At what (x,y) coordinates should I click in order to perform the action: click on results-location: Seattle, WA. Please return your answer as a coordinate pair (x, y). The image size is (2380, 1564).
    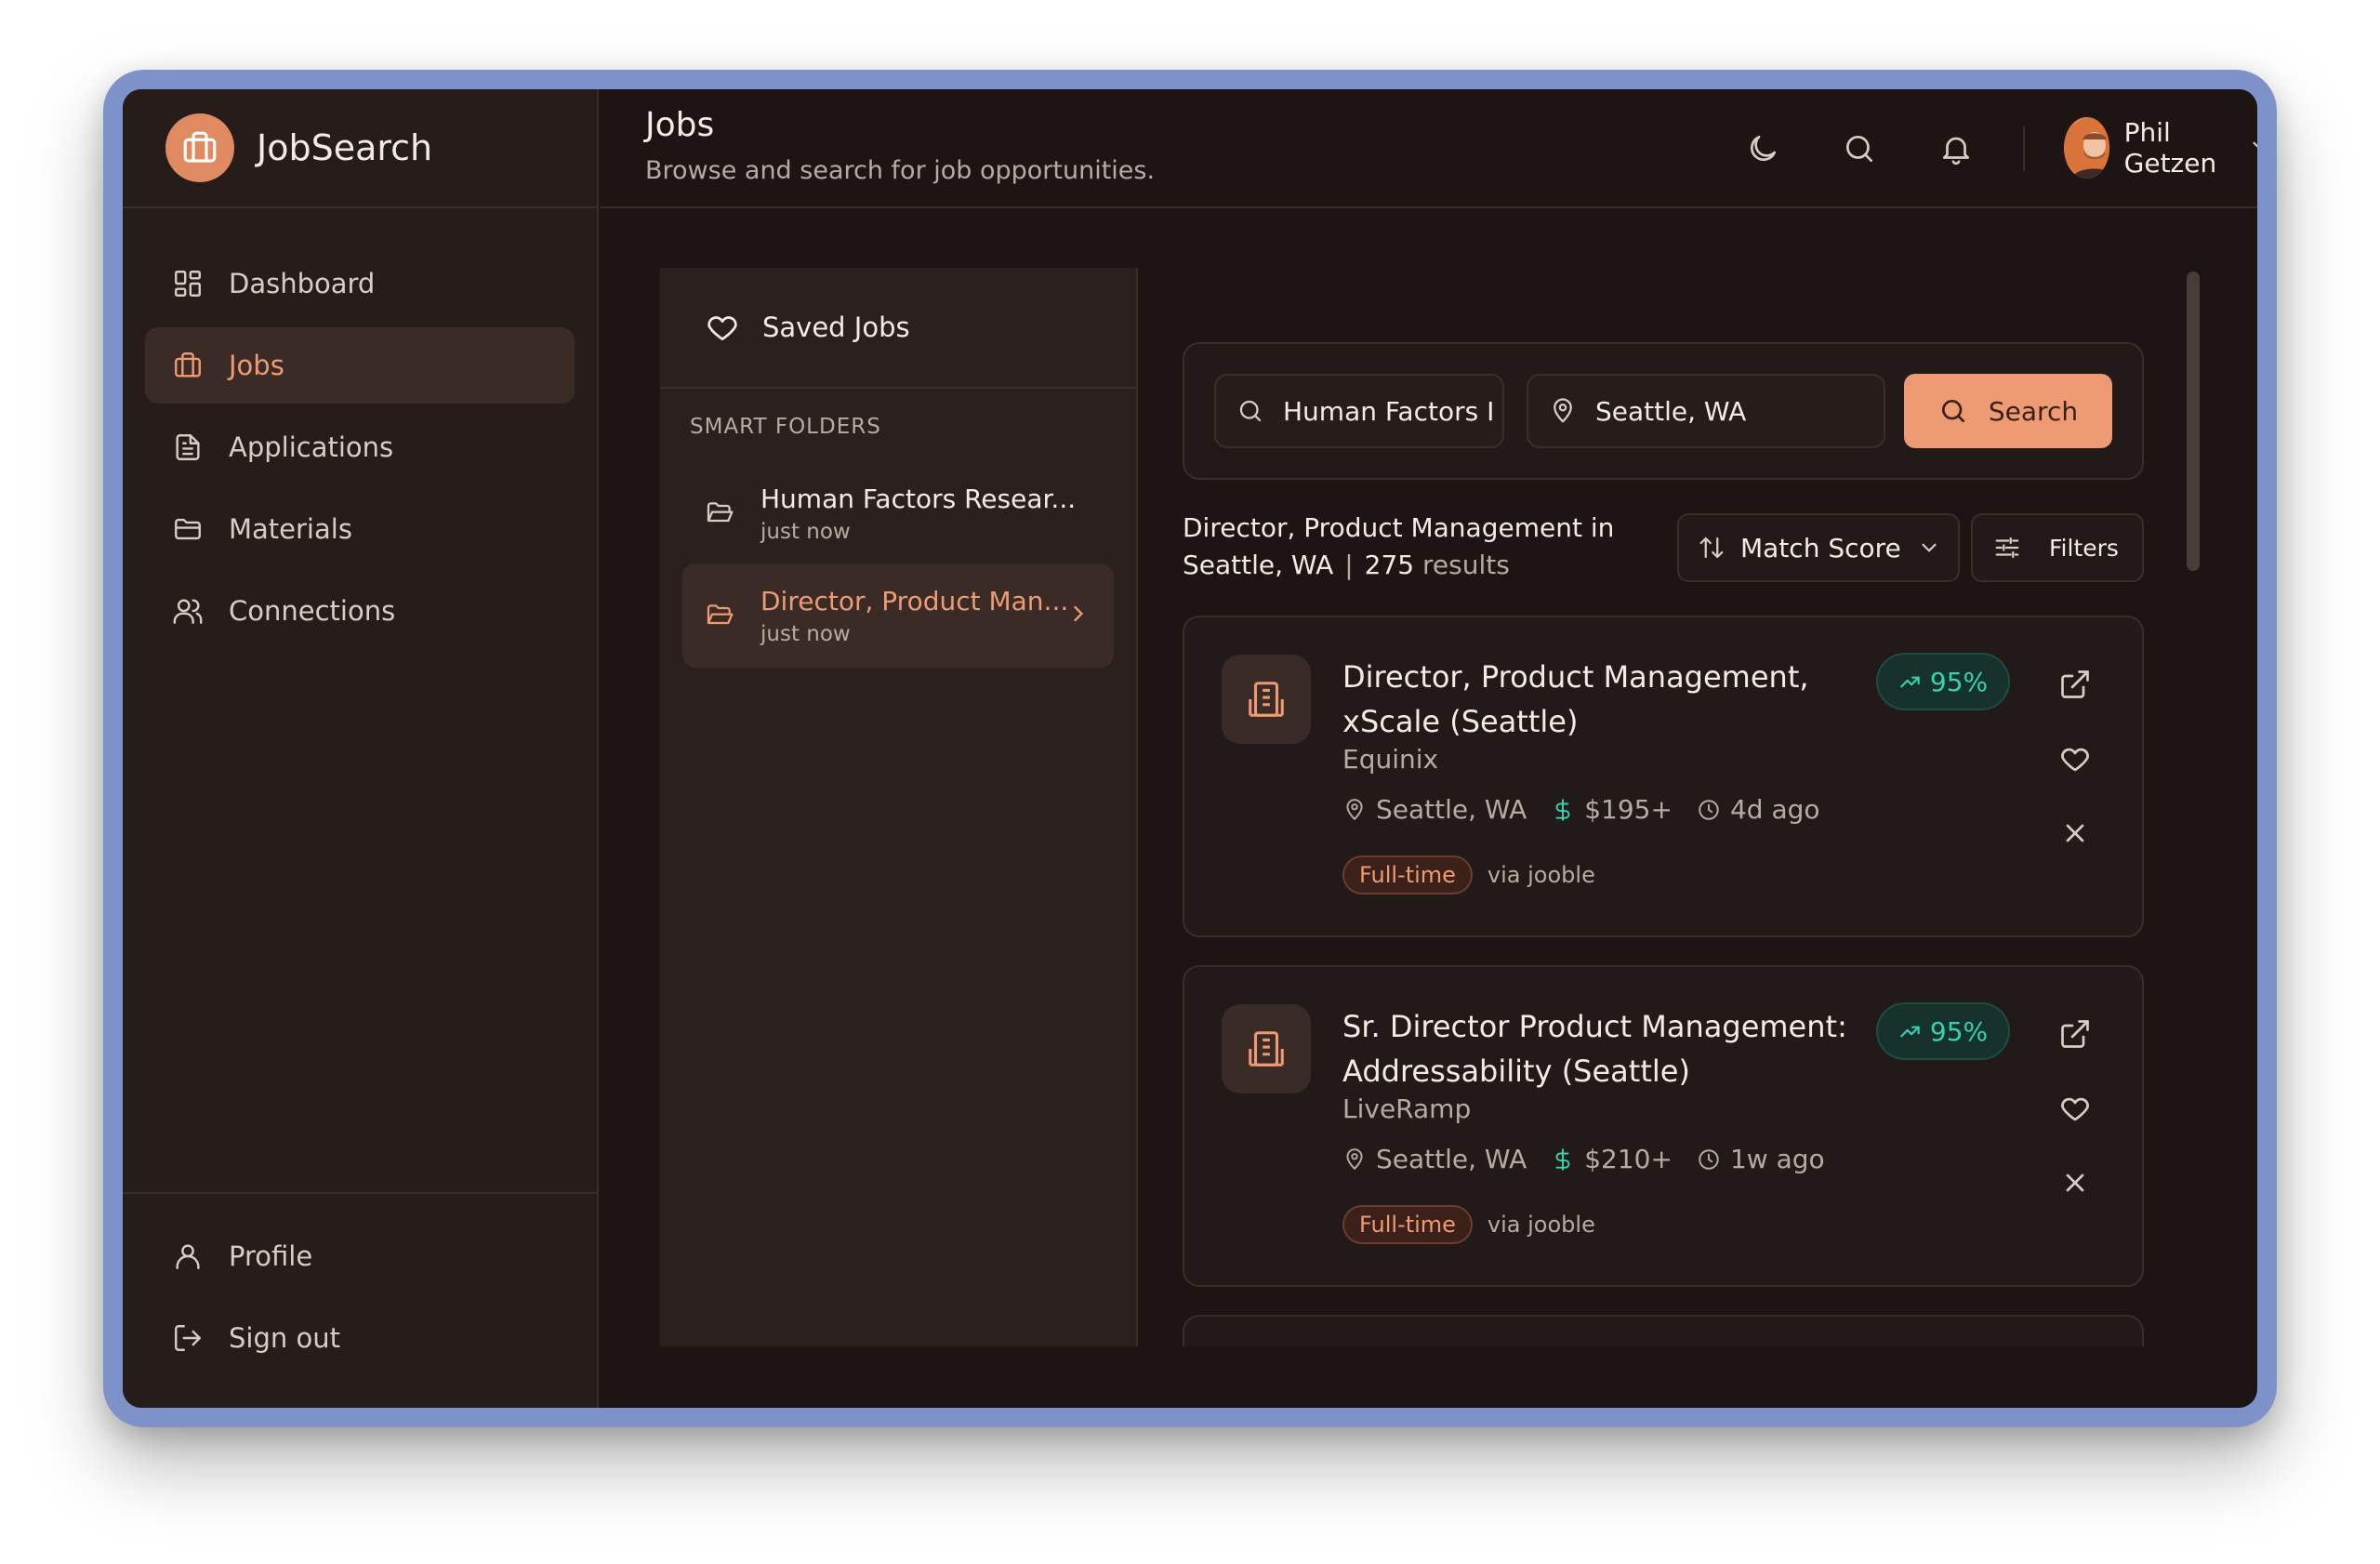
    Looking at the image, I should click on (1258, 565).